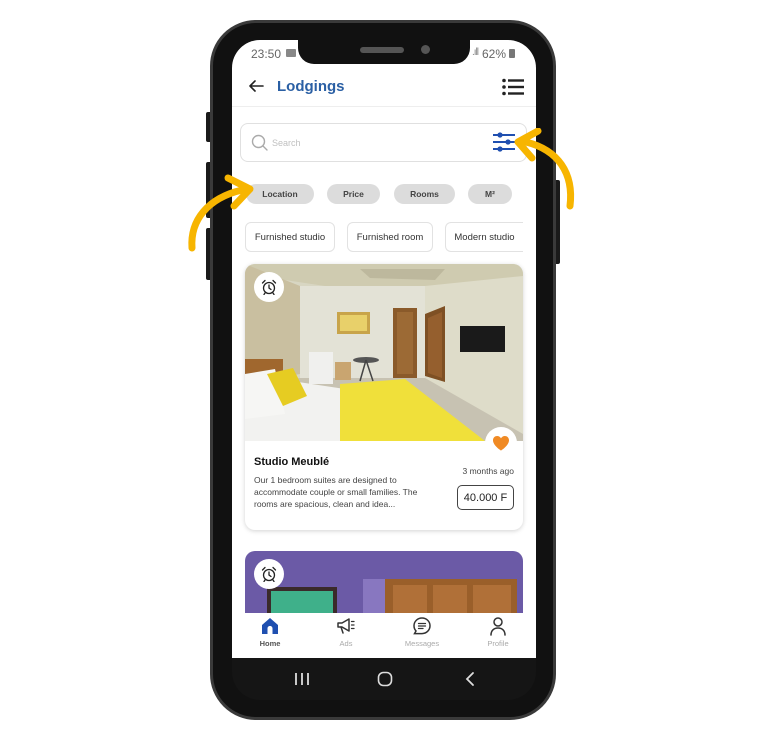 The width and height of the screenshot is (768, 730). What do you see at coordinates (259, 142) in the screenshot?
I see `search-icon` at bounding box center [259, 142].